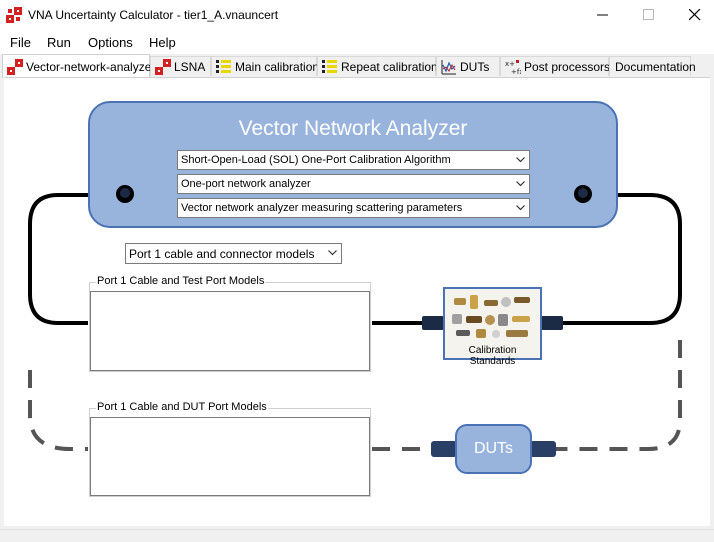 Image resolution: width=714 pixels, height=542 pixels. Describe the element at coordinates (230, 456) in the screenshot. I see `dut-port-models-list` at that location.